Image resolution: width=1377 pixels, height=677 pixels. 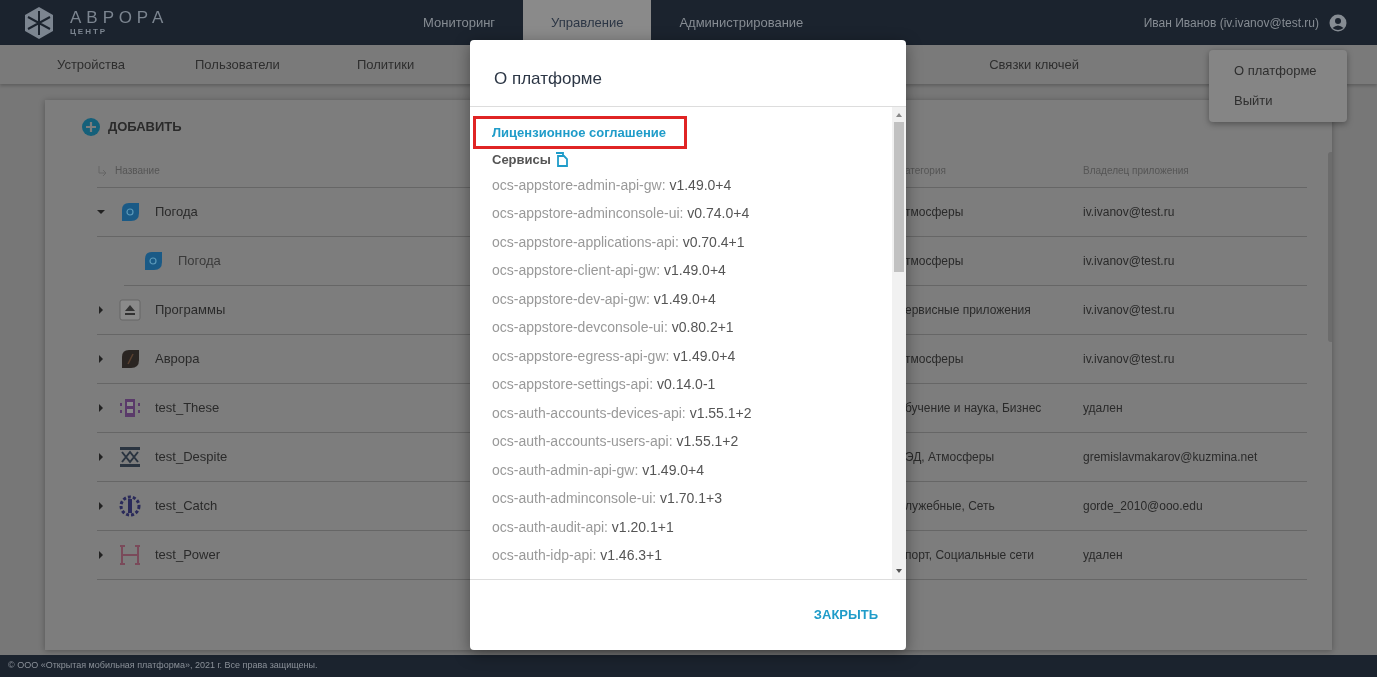 What do you see at coordinates (603, 385) in the screenshot?
I see `service-version: ocs-appstore-settings-api: v0.14.0-1` at bounding box center [603, 385].